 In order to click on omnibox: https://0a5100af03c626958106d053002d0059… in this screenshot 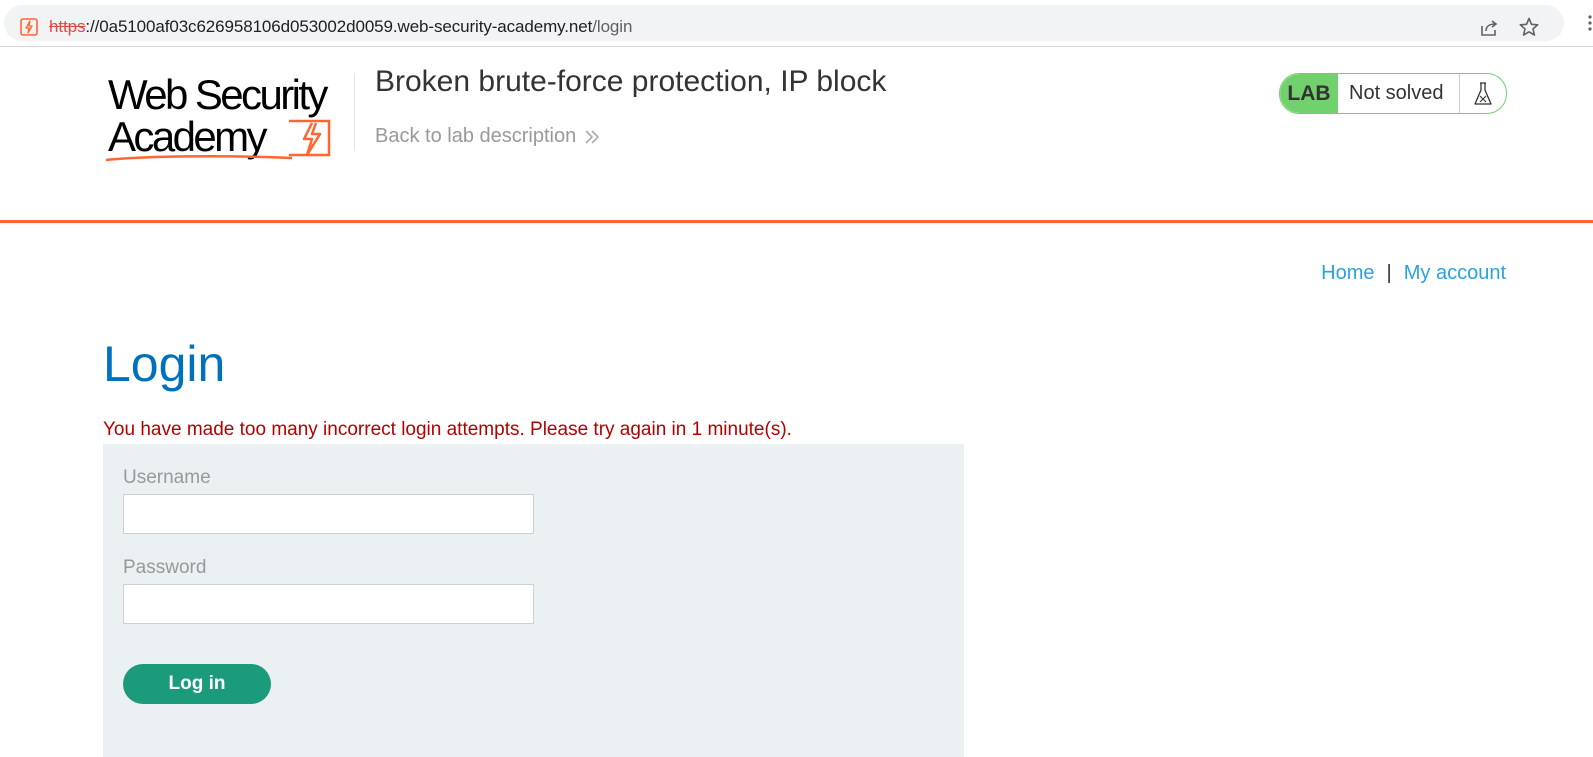, I will do `click(784, 23)`.